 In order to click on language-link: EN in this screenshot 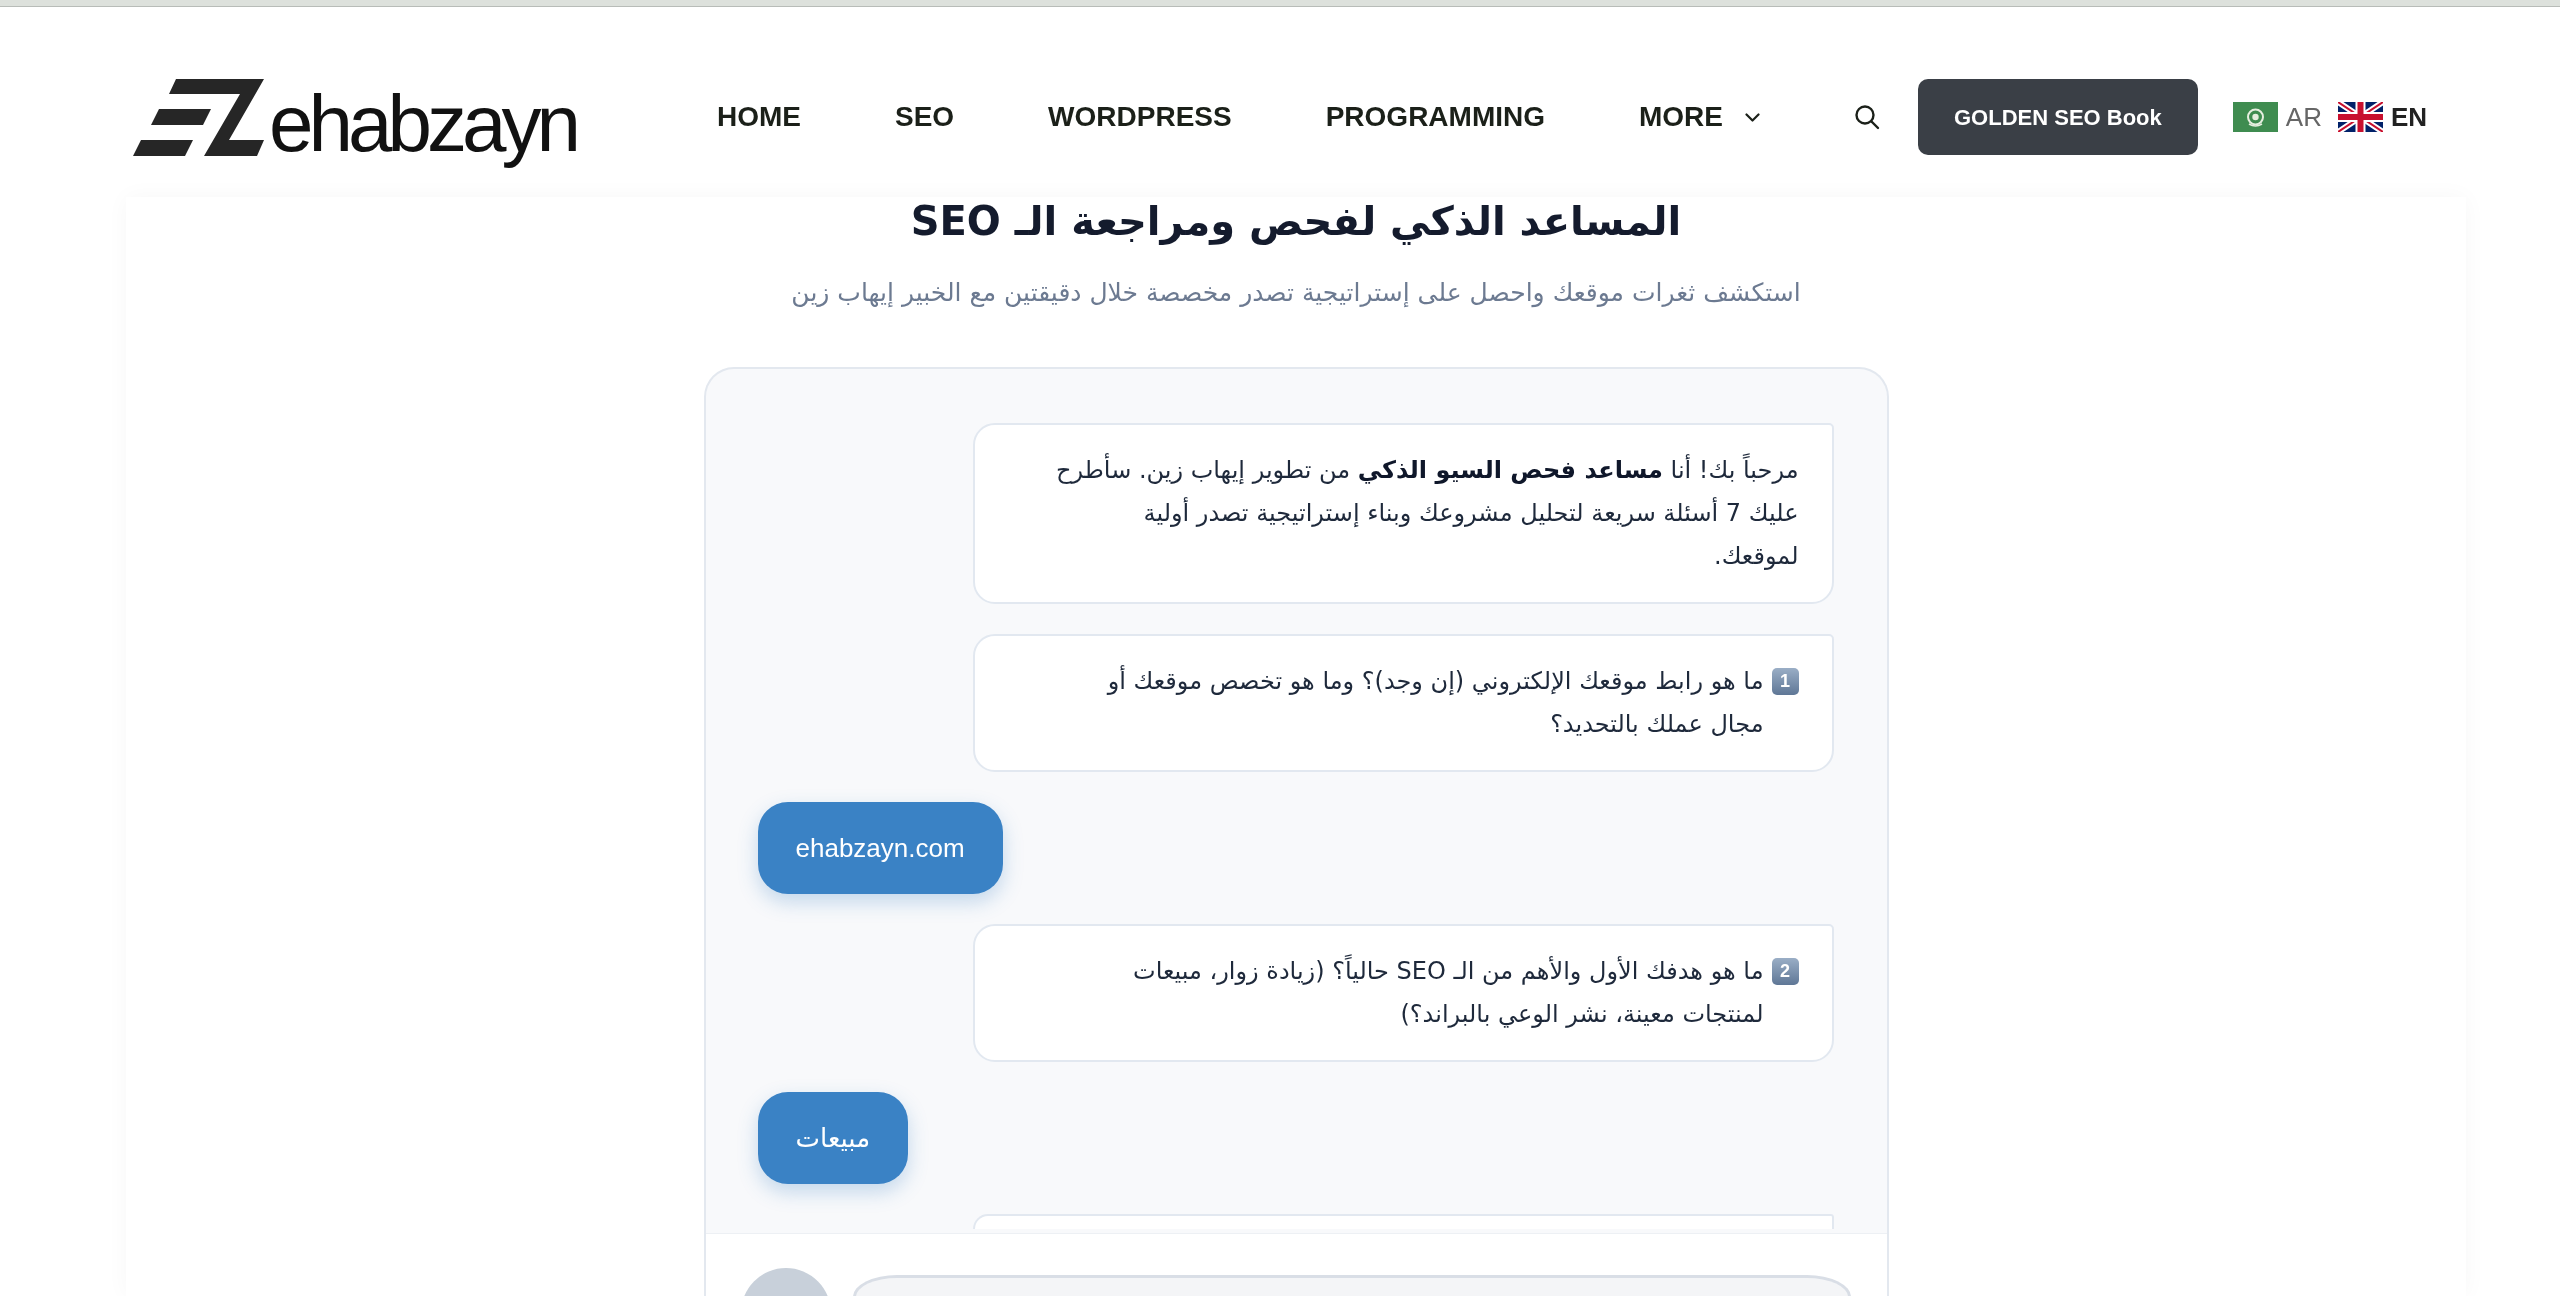, I will do `click(2382, 117)`.